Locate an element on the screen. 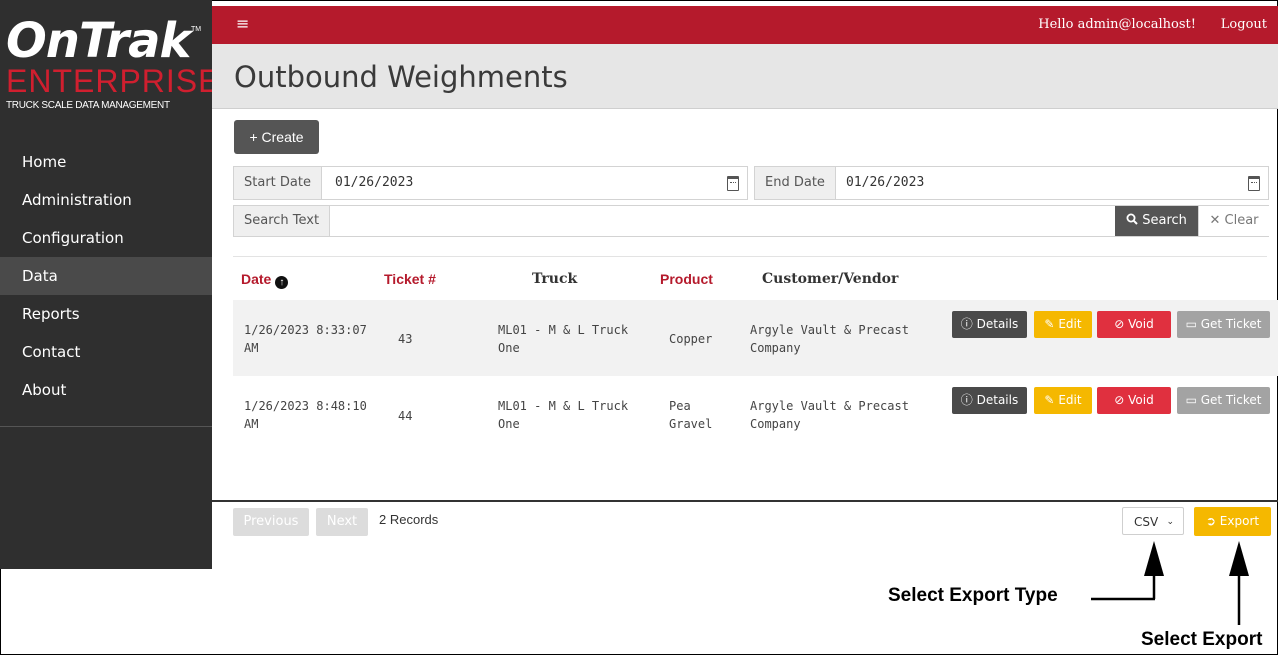  annotation-select-export: Select Export is located at coordinates (1202, 639).